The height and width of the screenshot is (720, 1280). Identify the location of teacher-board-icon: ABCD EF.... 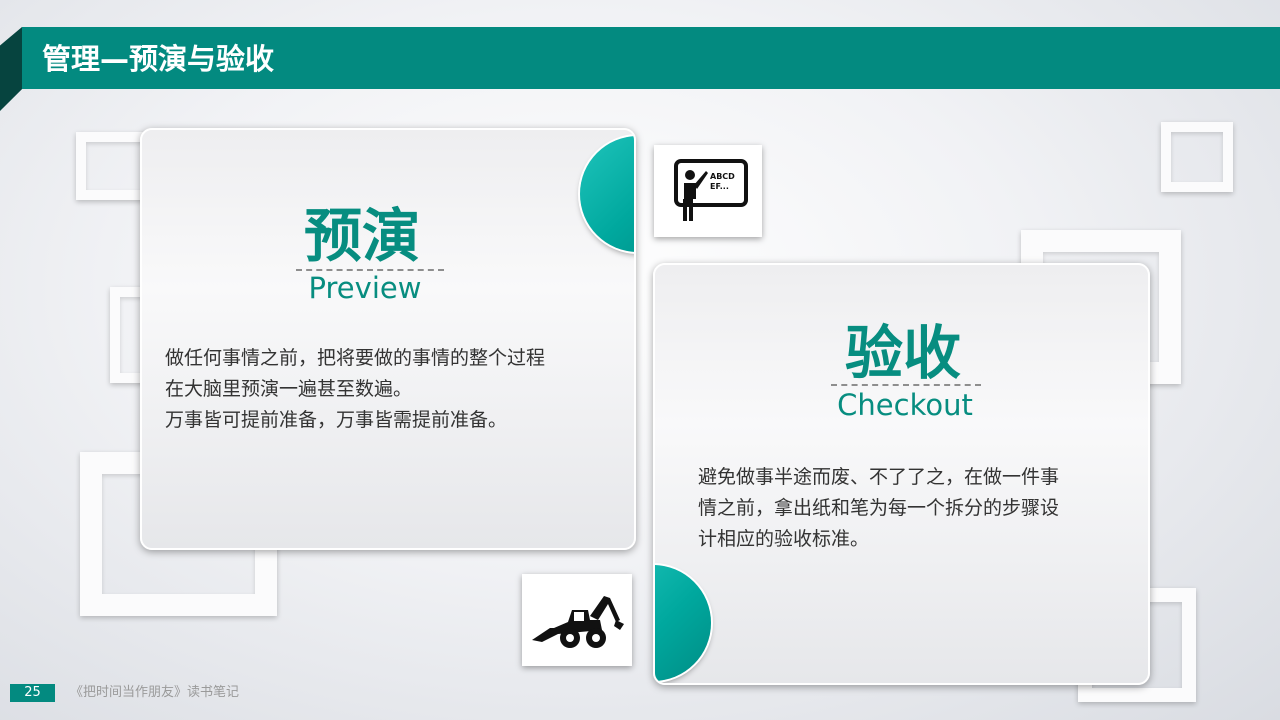
(711, 190).